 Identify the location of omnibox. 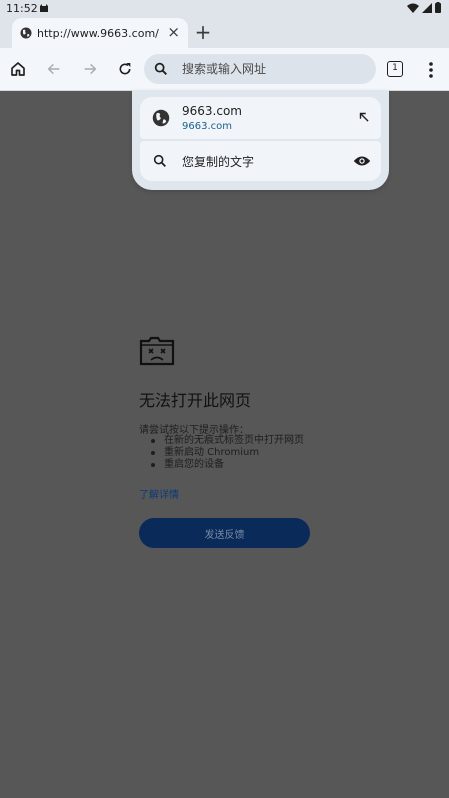
(260, 69).